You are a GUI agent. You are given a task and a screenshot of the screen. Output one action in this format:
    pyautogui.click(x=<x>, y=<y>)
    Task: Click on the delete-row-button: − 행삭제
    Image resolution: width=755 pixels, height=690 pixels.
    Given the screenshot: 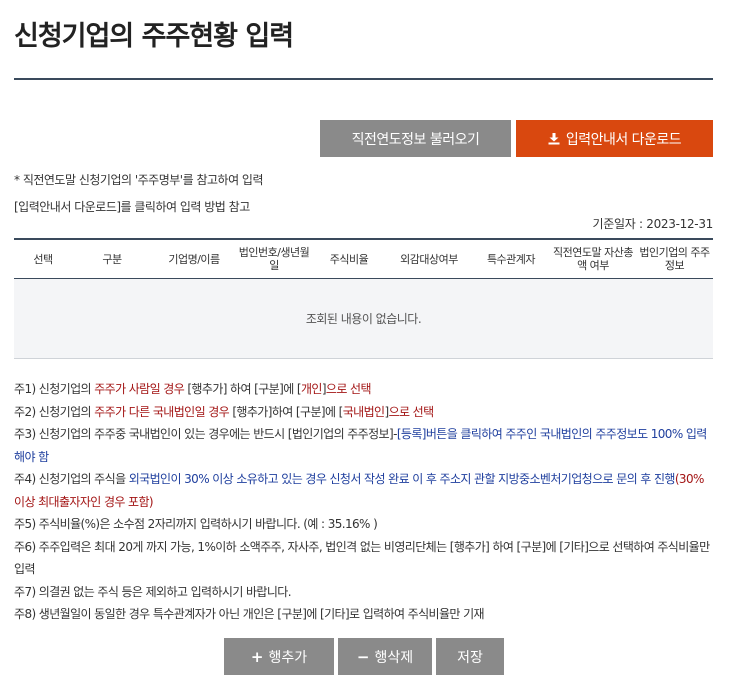 What is the action you would take?
    pyautogui.click(x=385, y=656)
    